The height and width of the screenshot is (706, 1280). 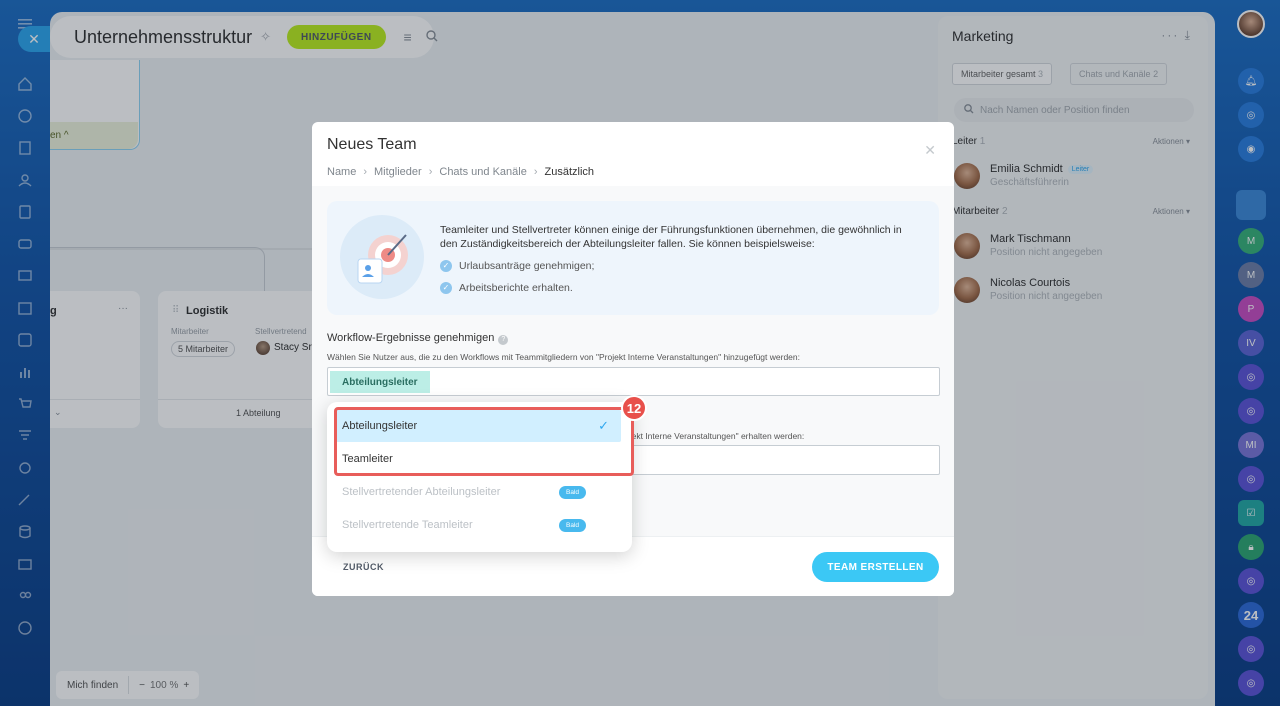 I want to click on info-item-text: Urlaubsanträge genehmigen;, so click(x=527, y=266).